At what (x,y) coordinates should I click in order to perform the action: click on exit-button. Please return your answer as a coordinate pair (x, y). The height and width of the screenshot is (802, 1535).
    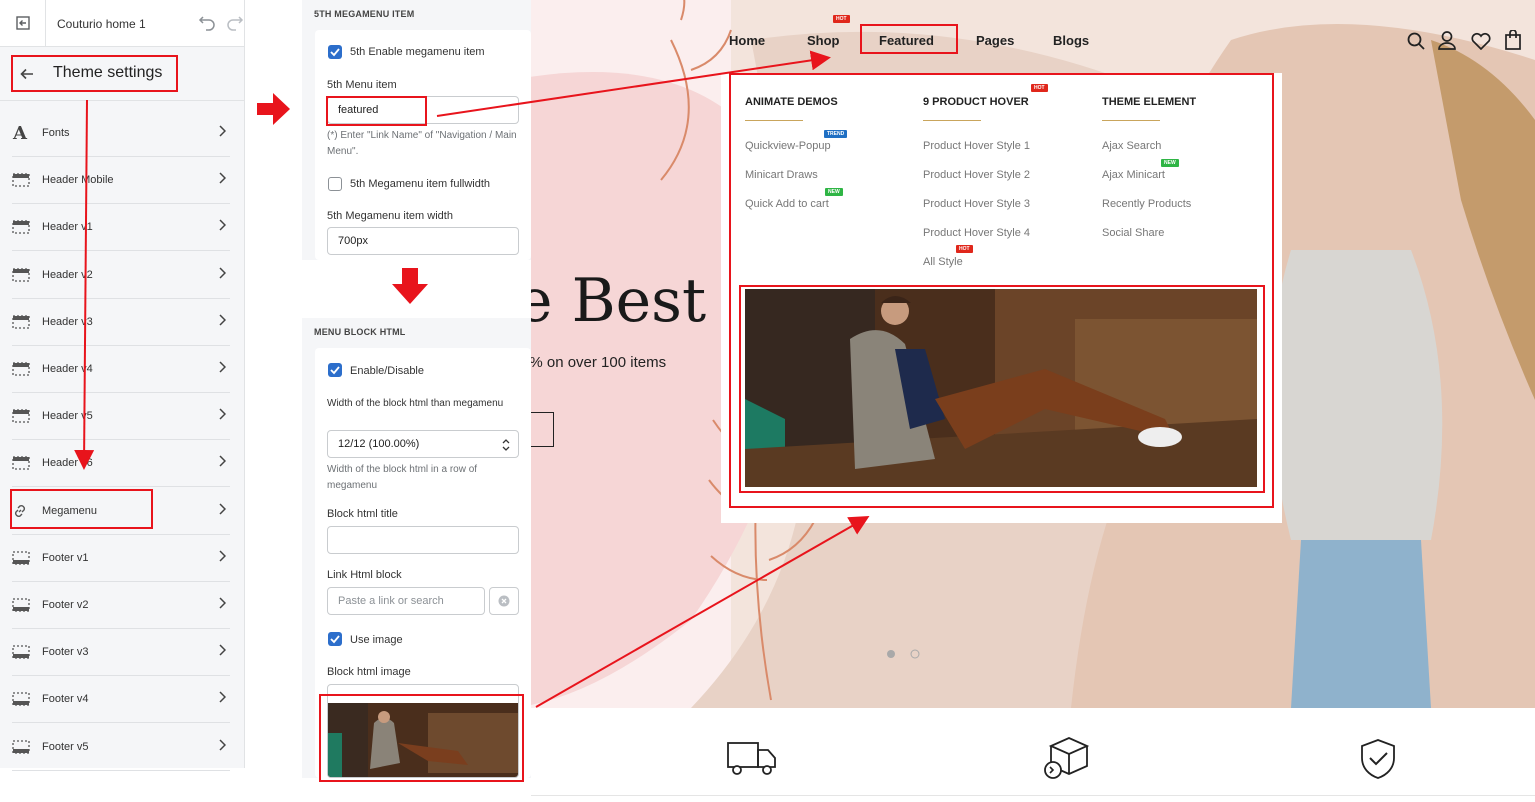
    Looking at the image, I should click on (23, 23).